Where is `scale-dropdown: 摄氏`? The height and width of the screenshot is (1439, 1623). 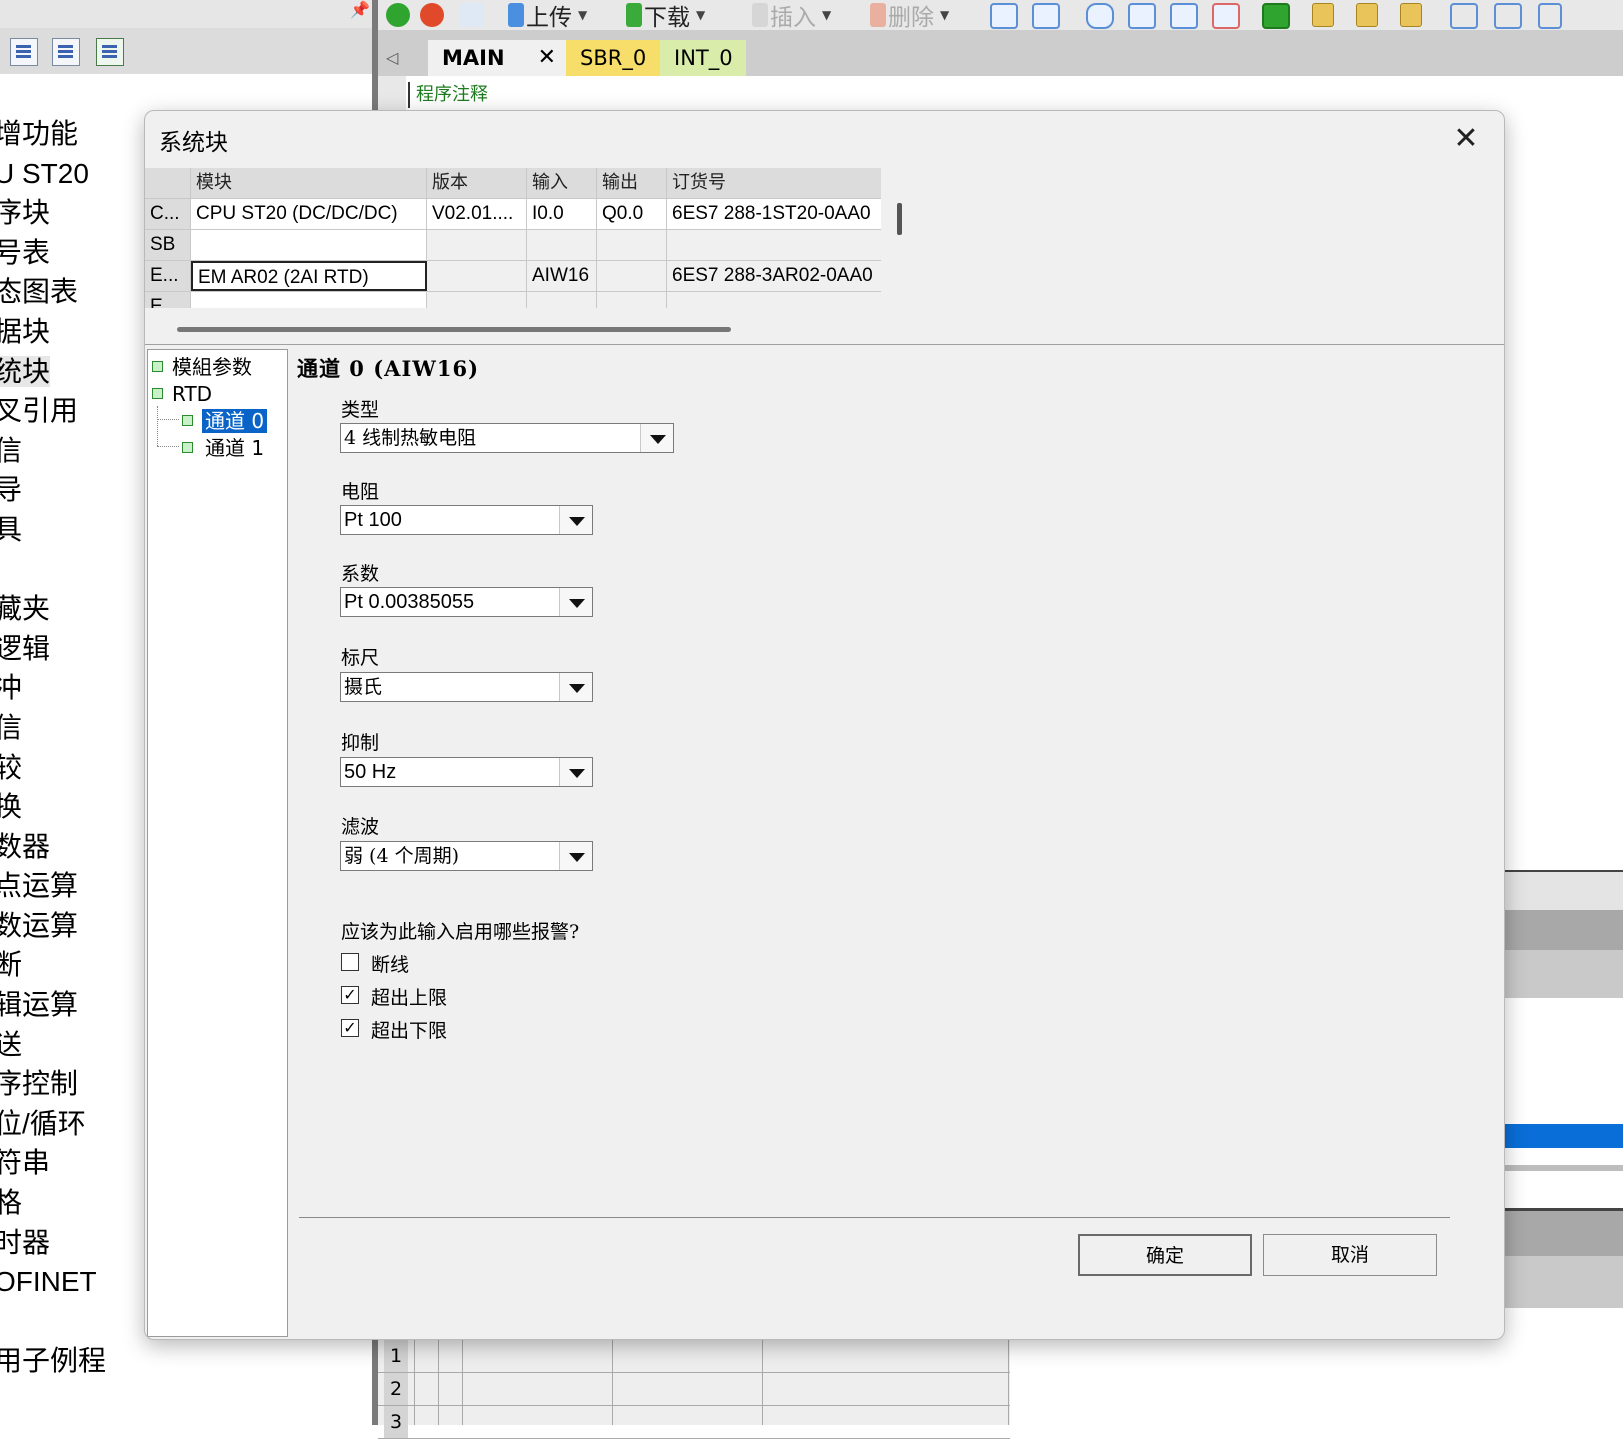
scale-dropdown: 摄氏 is located at coordinates (466, 687).